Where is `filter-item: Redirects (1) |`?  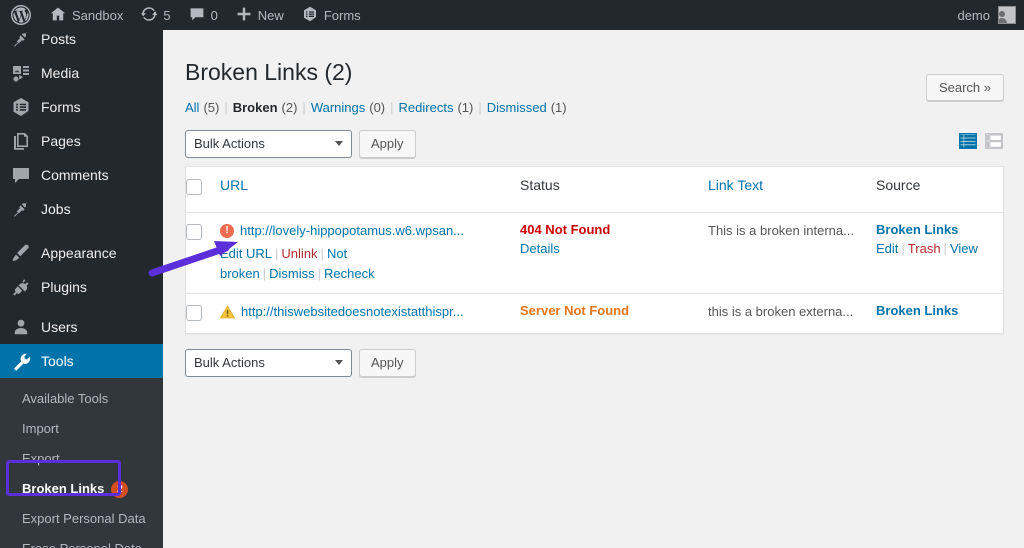 filter-item: Redirects (1) | is located at coordinates (443, 107).